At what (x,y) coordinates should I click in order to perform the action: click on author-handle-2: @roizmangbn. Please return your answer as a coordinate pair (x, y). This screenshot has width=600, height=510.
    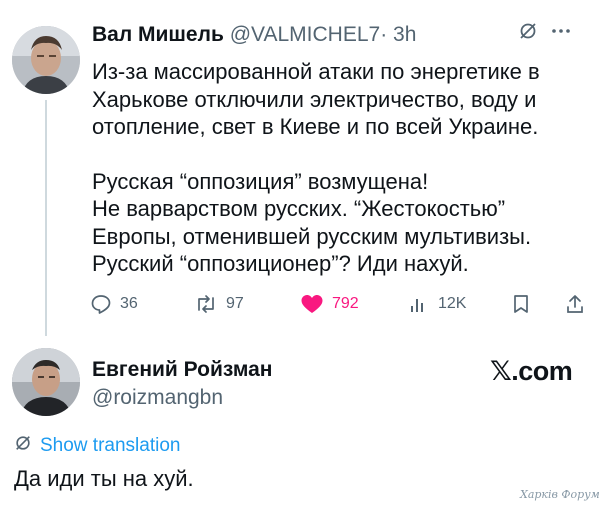
    Looking at the image, I should click on (157, 398).